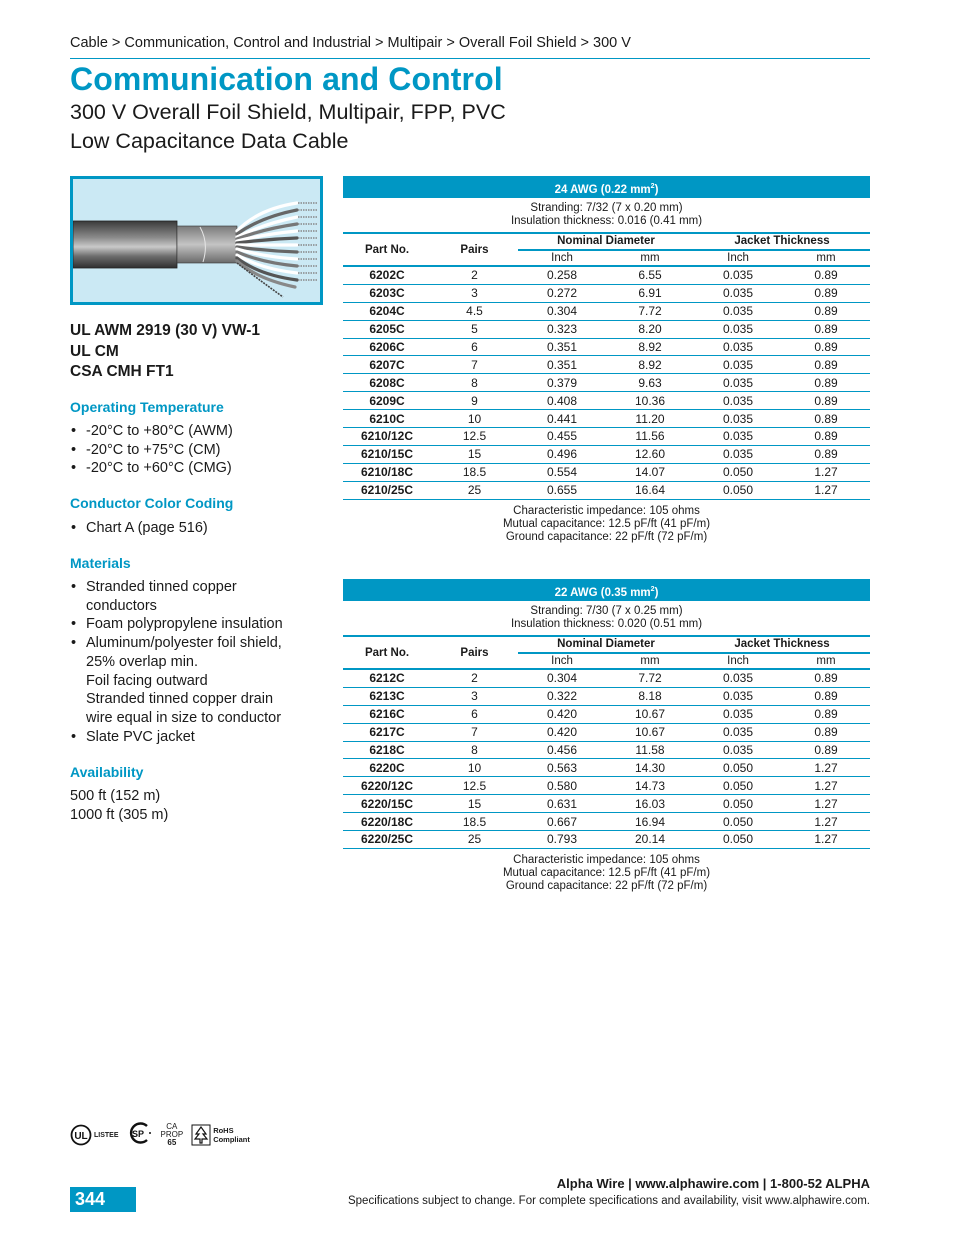  What do you see at coordinates (387, 696) in the screenshot?
I see `cell-part-number: 6213C` at bounding box center [387, 696].